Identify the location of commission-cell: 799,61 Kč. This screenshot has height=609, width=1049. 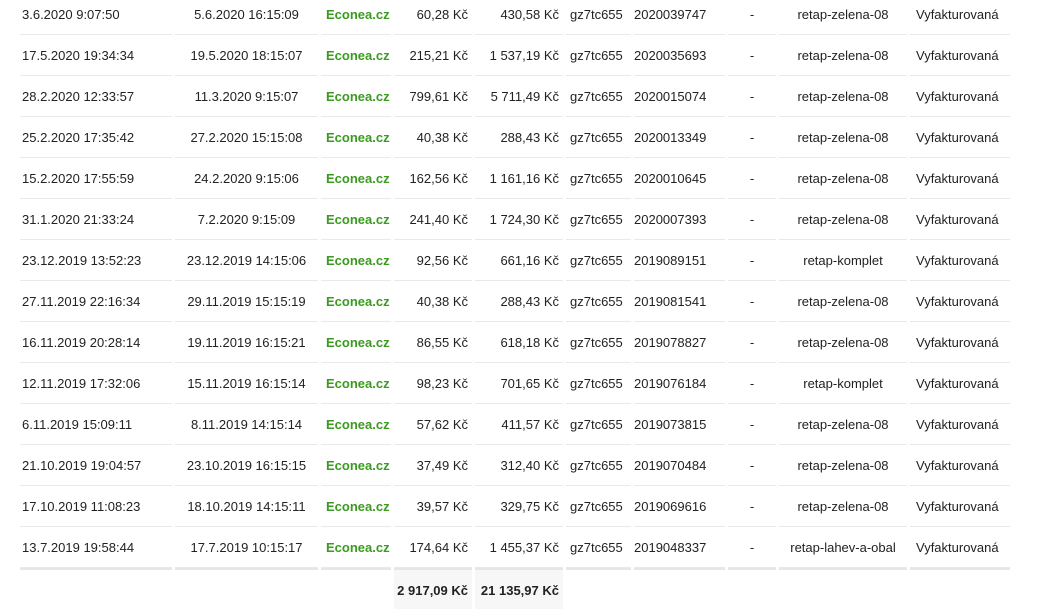
(433, 96).